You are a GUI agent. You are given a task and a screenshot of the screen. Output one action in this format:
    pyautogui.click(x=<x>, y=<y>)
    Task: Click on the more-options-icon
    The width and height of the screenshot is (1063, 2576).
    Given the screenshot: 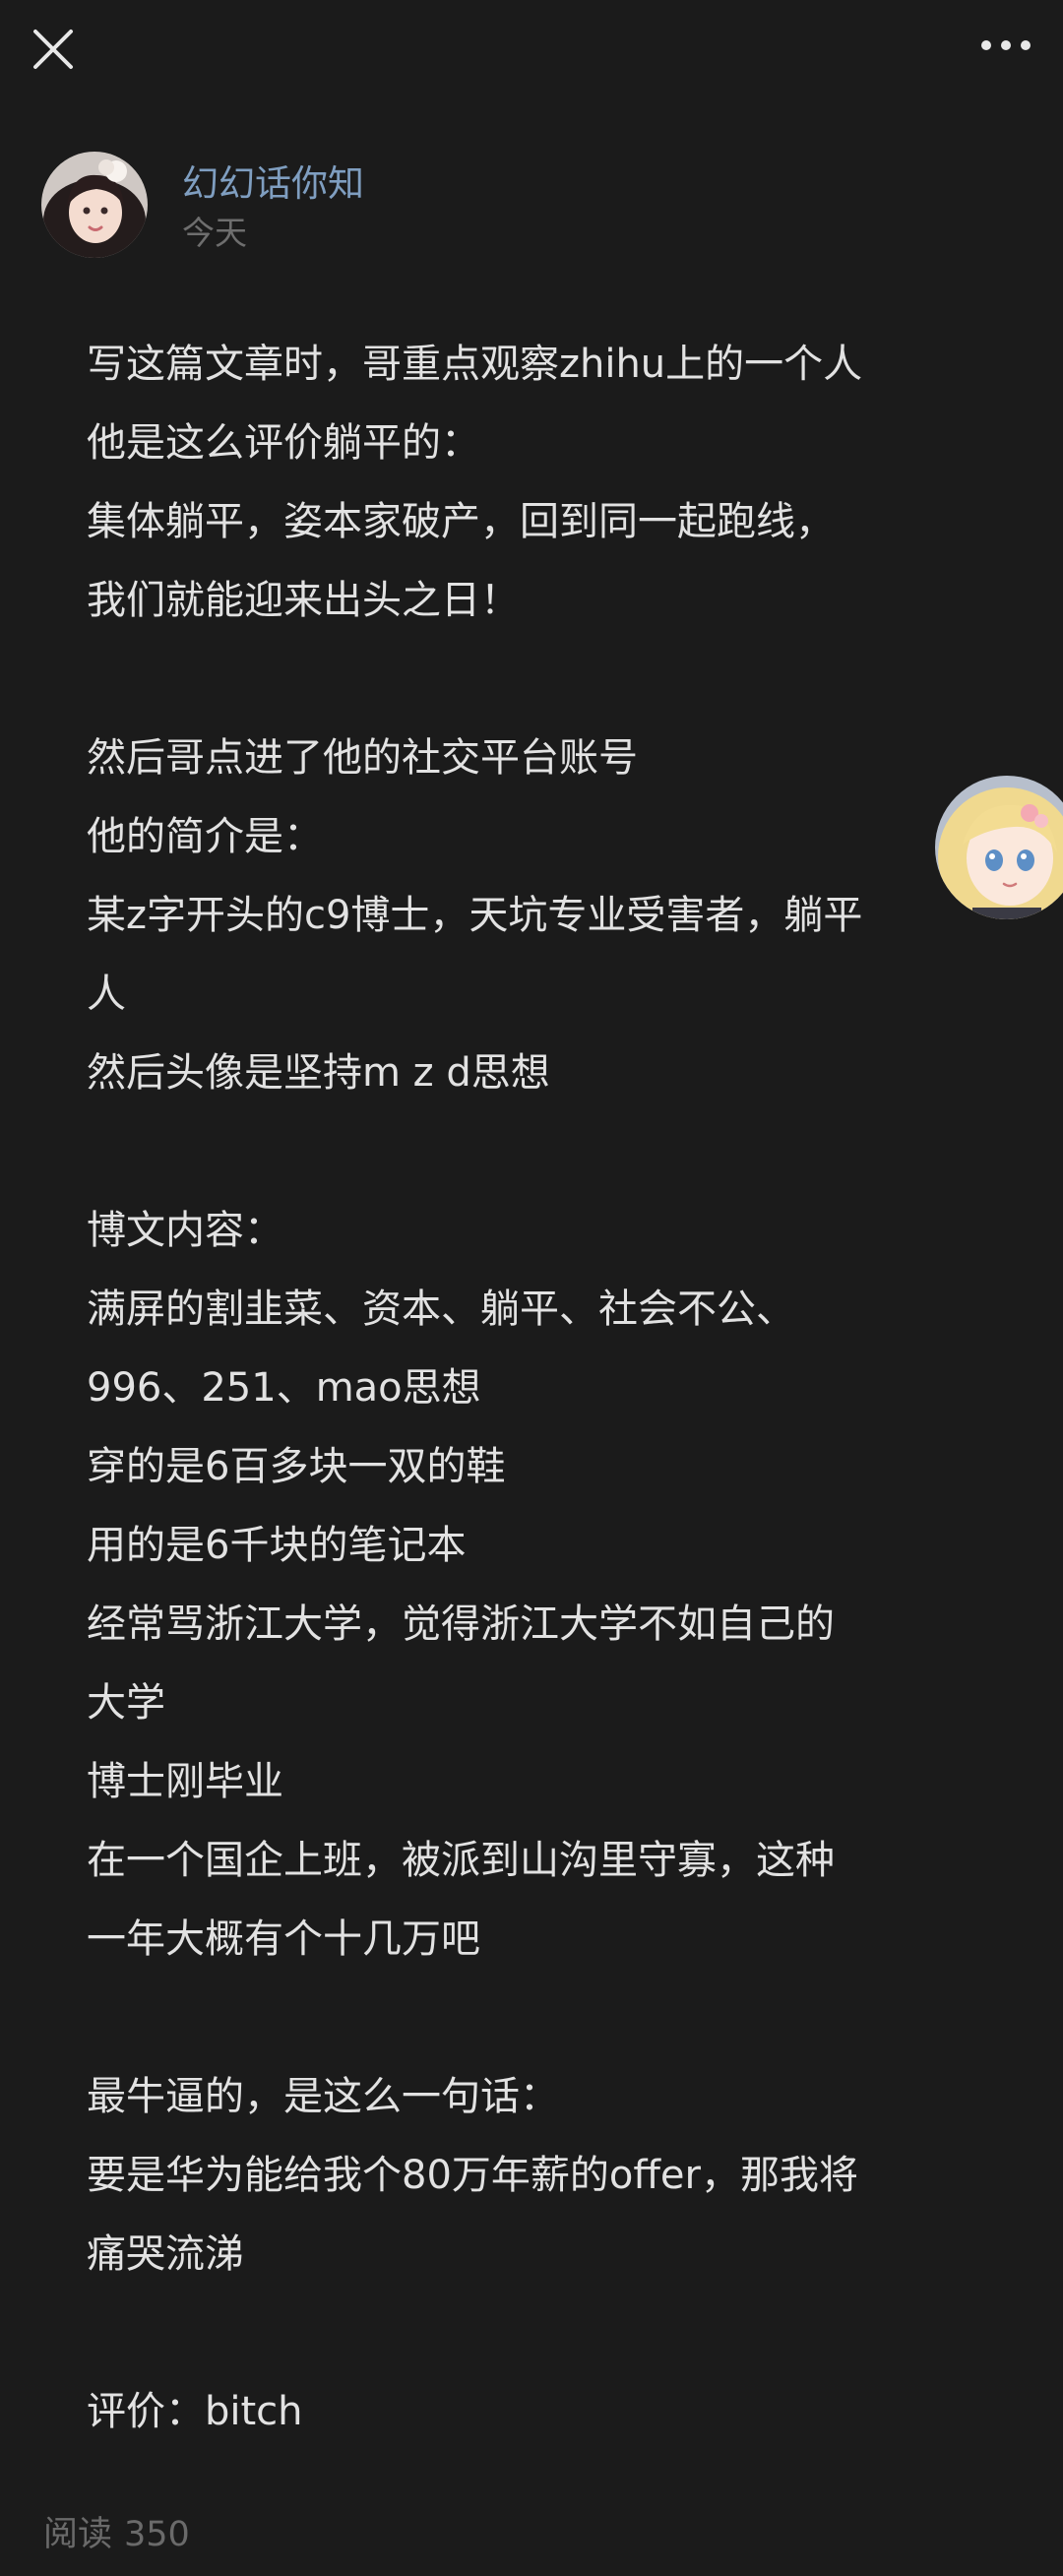 What is the action you would take?
    pyautogui.click(x=1006, y=45)
    